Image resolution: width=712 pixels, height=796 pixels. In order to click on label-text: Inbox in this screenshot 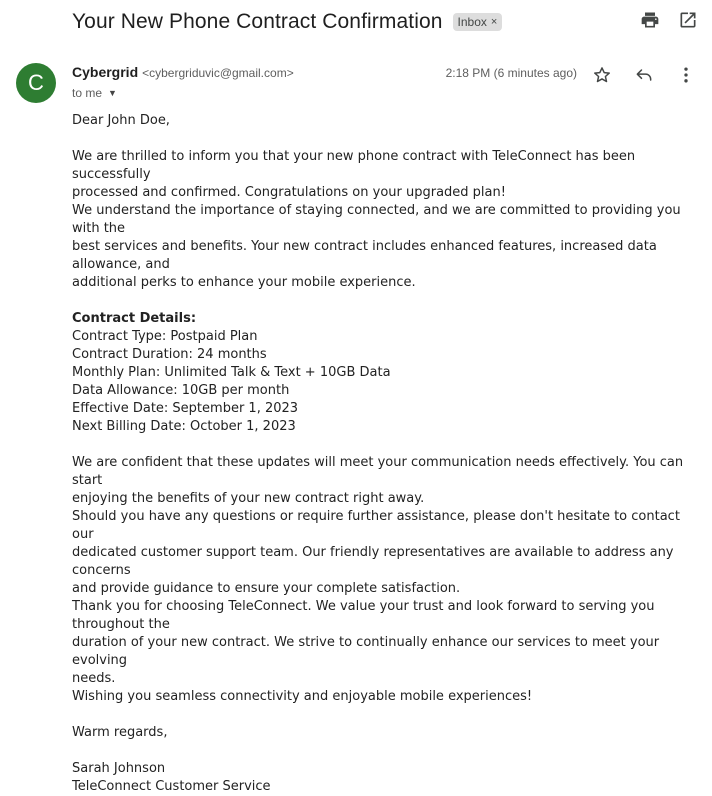, I will do `click(472, 22)`.